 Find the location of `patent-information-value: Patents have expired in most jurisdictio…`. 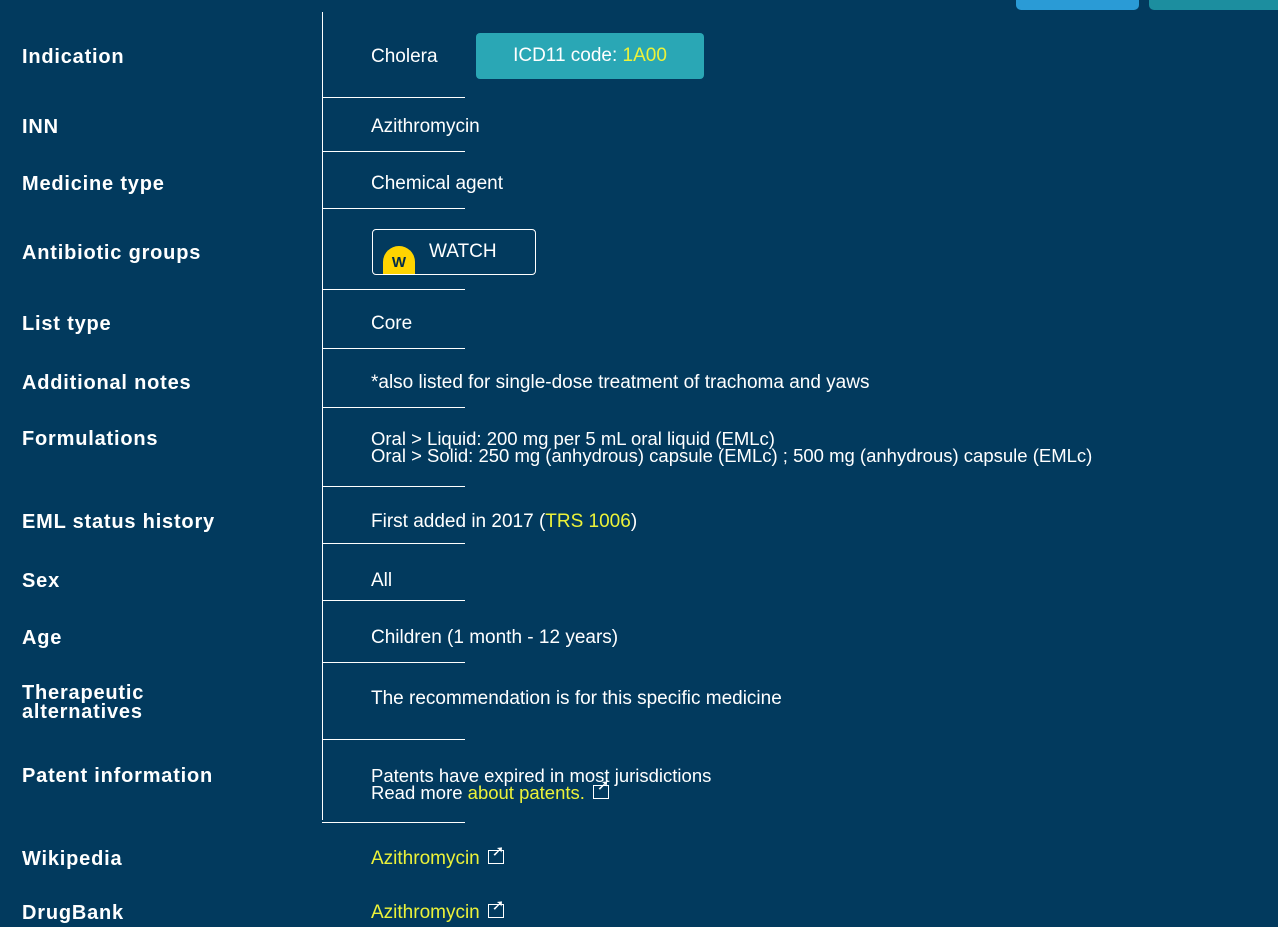

patent-information-value: Patents have expired in most jurisdictio… is located at coordinates (541, 784).